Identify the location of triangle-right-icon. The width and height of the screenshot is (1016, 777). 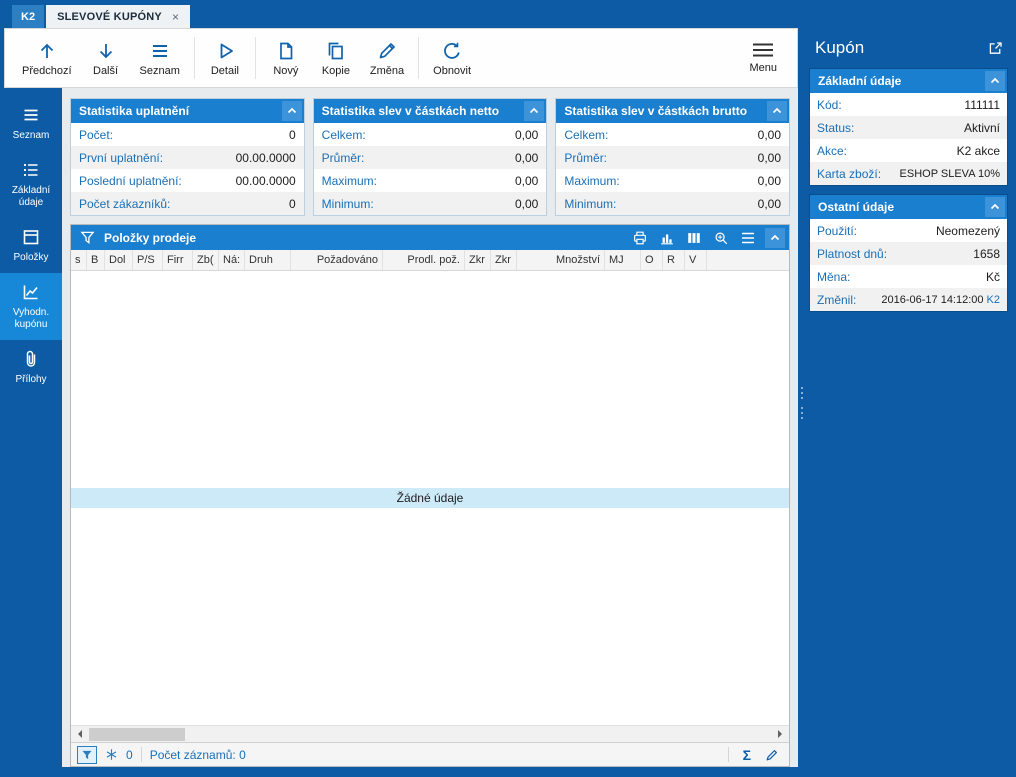
(782, 734).